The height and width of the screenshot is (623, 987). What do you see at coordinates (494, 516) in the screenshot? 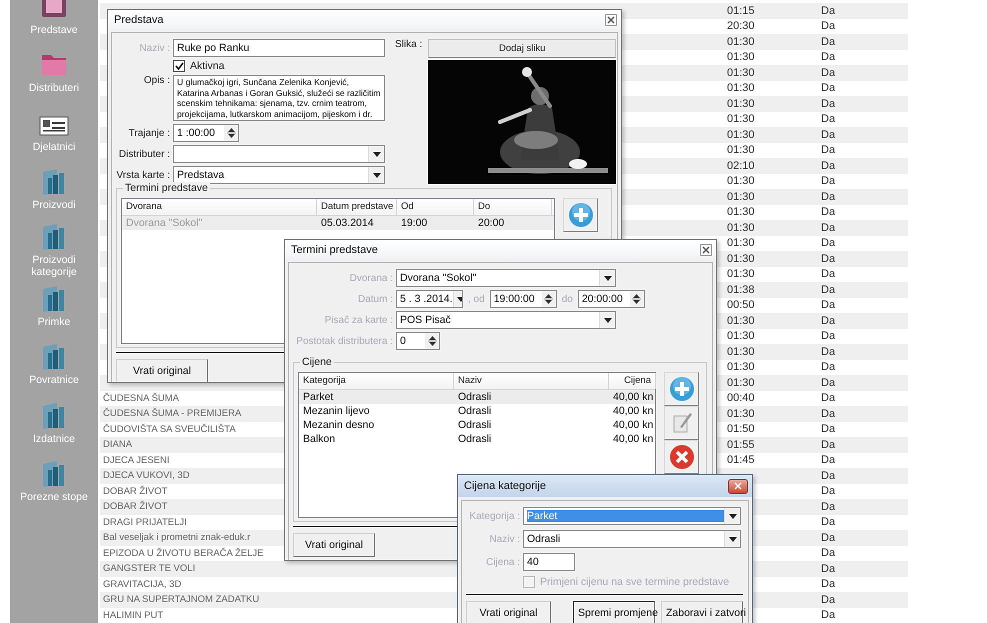
I see `field-label: Kategorija :` at bounding box center [494, 516].